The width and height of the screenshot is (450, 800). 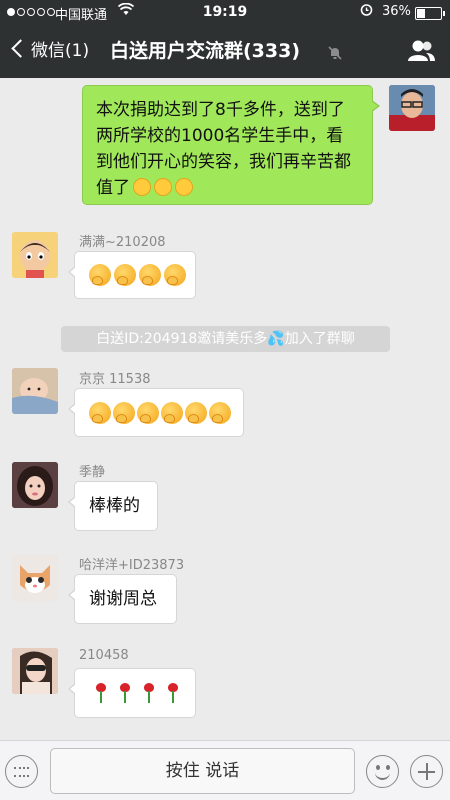 I want to click on emoji-icon, so click(x=382, y=771).